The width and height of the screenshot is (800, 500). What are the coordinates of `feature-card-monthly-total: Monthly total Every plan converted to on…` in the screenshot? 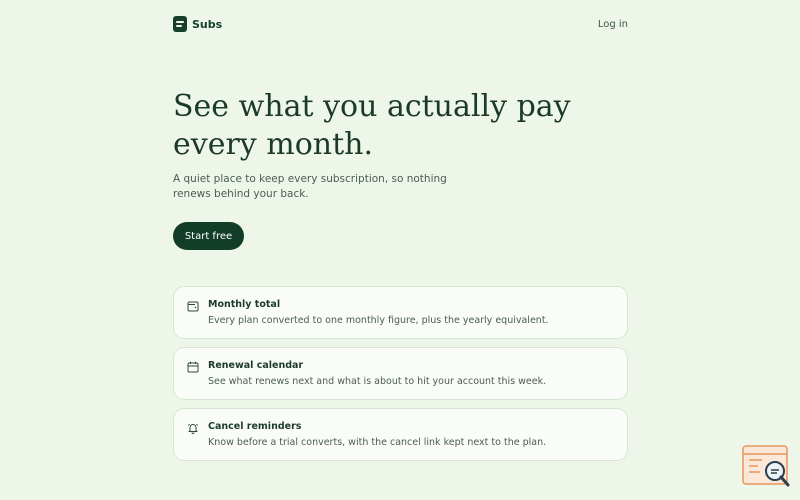 It's located at (400, 312).